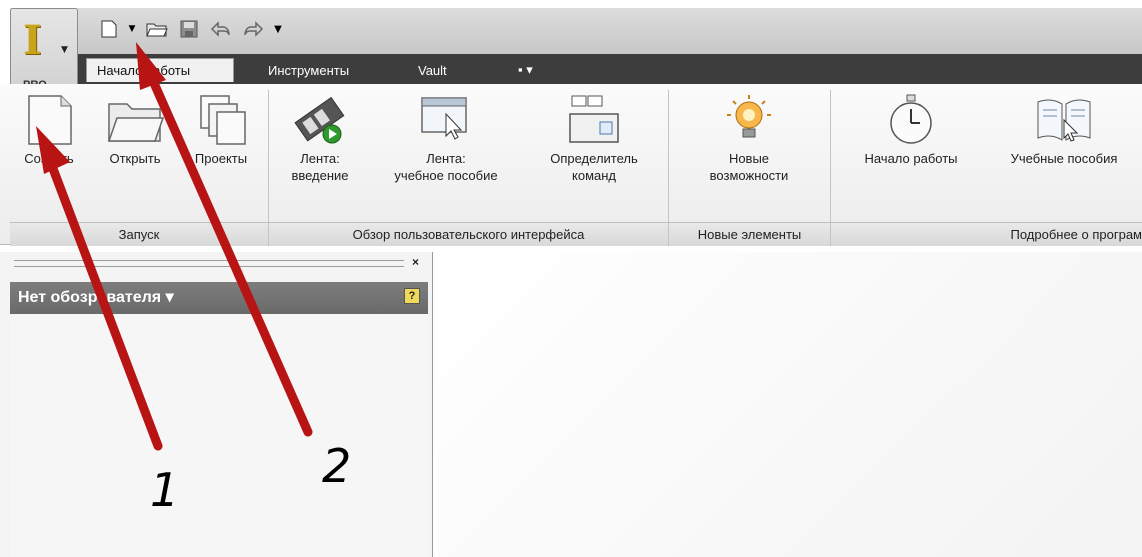 Image resolution: width=1142 pixels, height=557 pixels. I want to click on dropdown-arrow-icon: ▼, so click(132, 29).